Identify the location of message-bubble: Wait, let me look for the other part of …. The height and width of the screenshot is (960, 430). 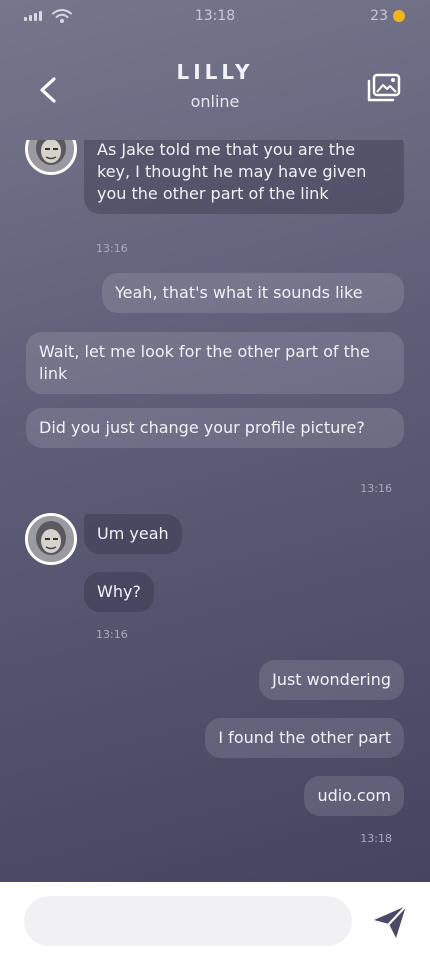
(215, 363).